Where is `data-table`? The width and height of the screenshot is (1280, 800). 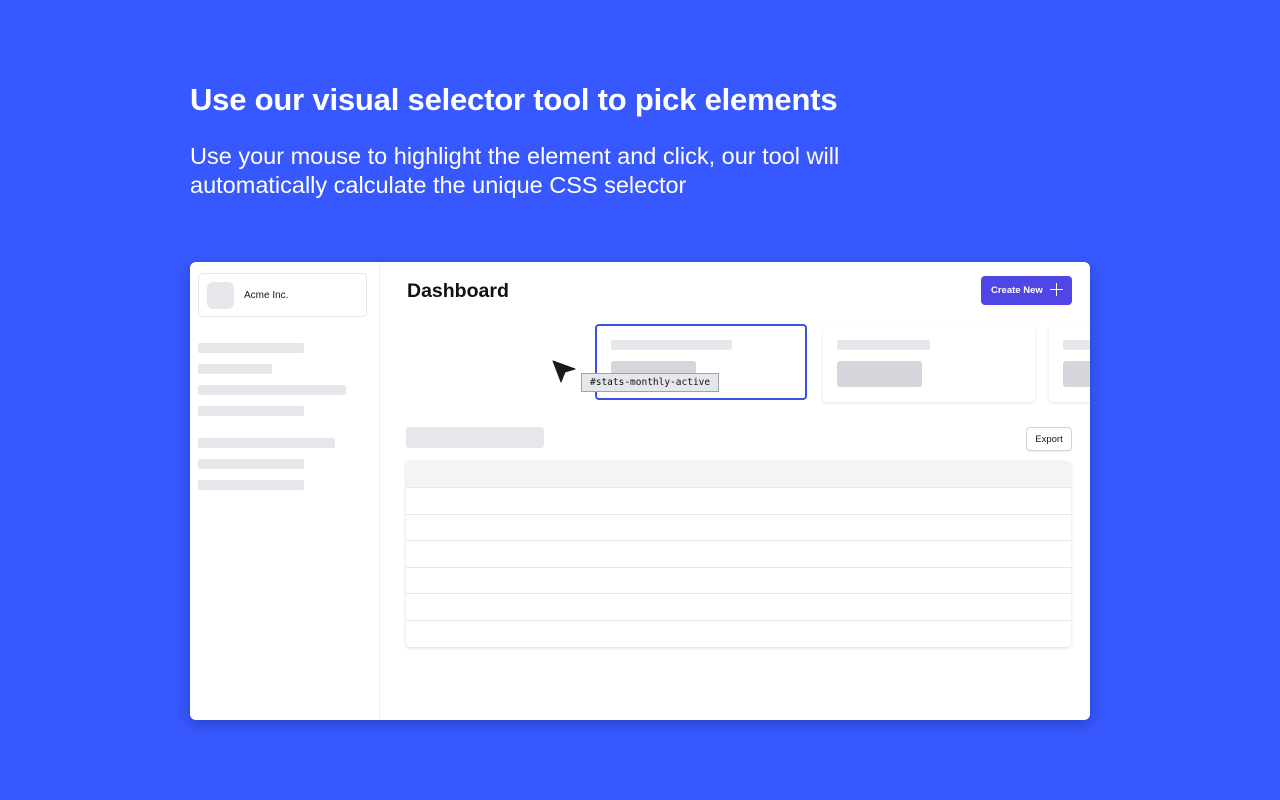 data-table is located at coordinates (738, 554).